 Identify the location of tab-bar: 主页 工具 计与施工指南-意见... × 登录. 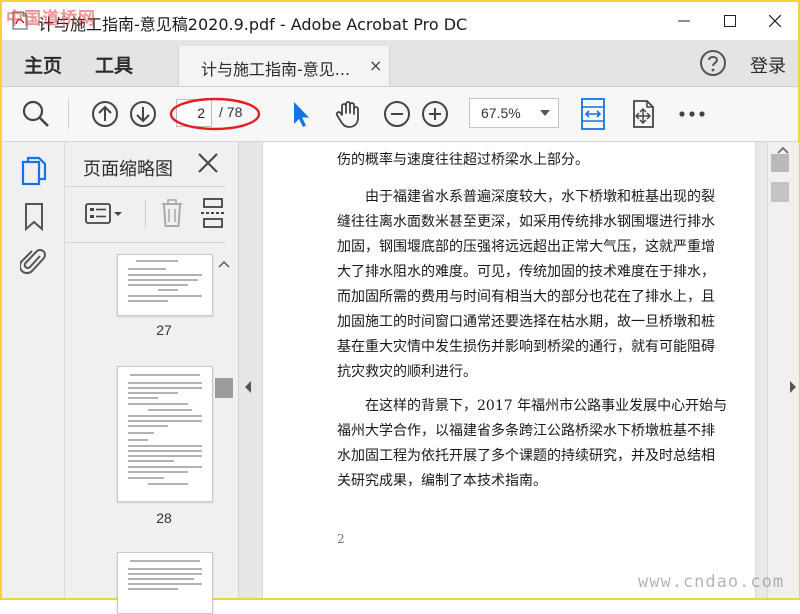
(400, 63).